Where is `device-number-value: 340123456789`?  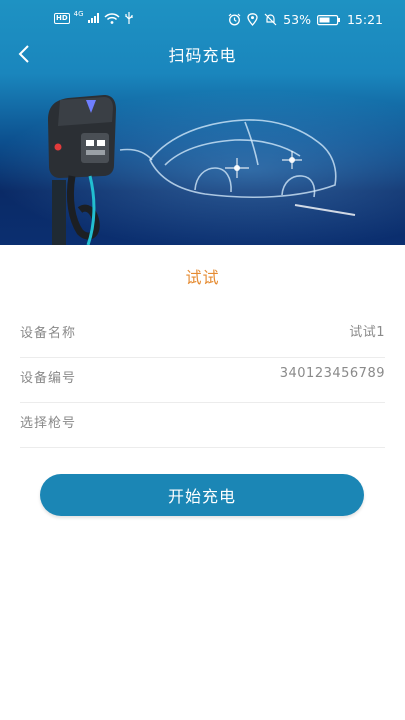 device-number-value: 340123456789 is located at coordinates (332, 373).